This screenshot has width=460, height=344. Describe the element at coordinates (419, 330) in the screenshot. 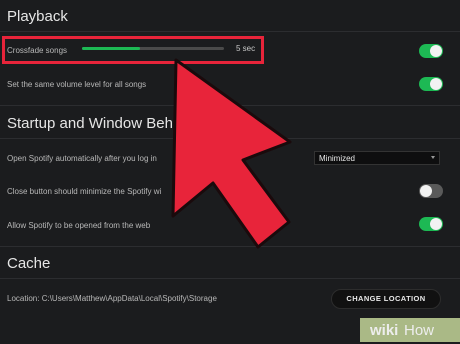

I see `watermark-how: How` at that location.